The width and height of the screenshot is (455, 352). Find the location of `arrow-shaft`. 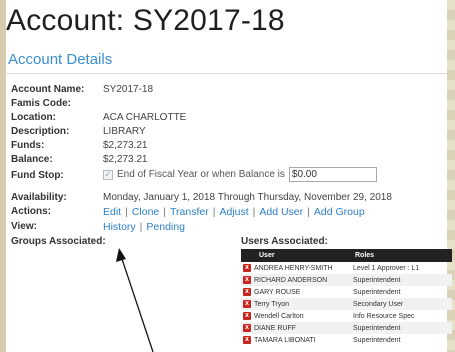

arrow-shaft is located at coordinates (137, 303).